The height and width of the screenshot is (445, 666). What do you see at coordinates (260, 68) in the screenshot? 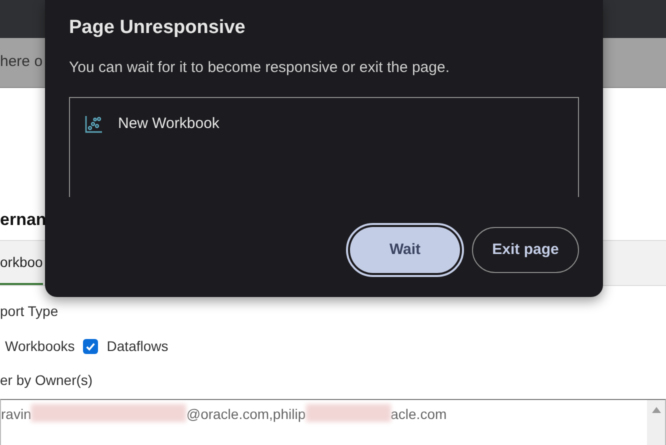
I see `dialog-message: You can wait for it to become responsive or exit the page.` at bounding box center [260, 68].